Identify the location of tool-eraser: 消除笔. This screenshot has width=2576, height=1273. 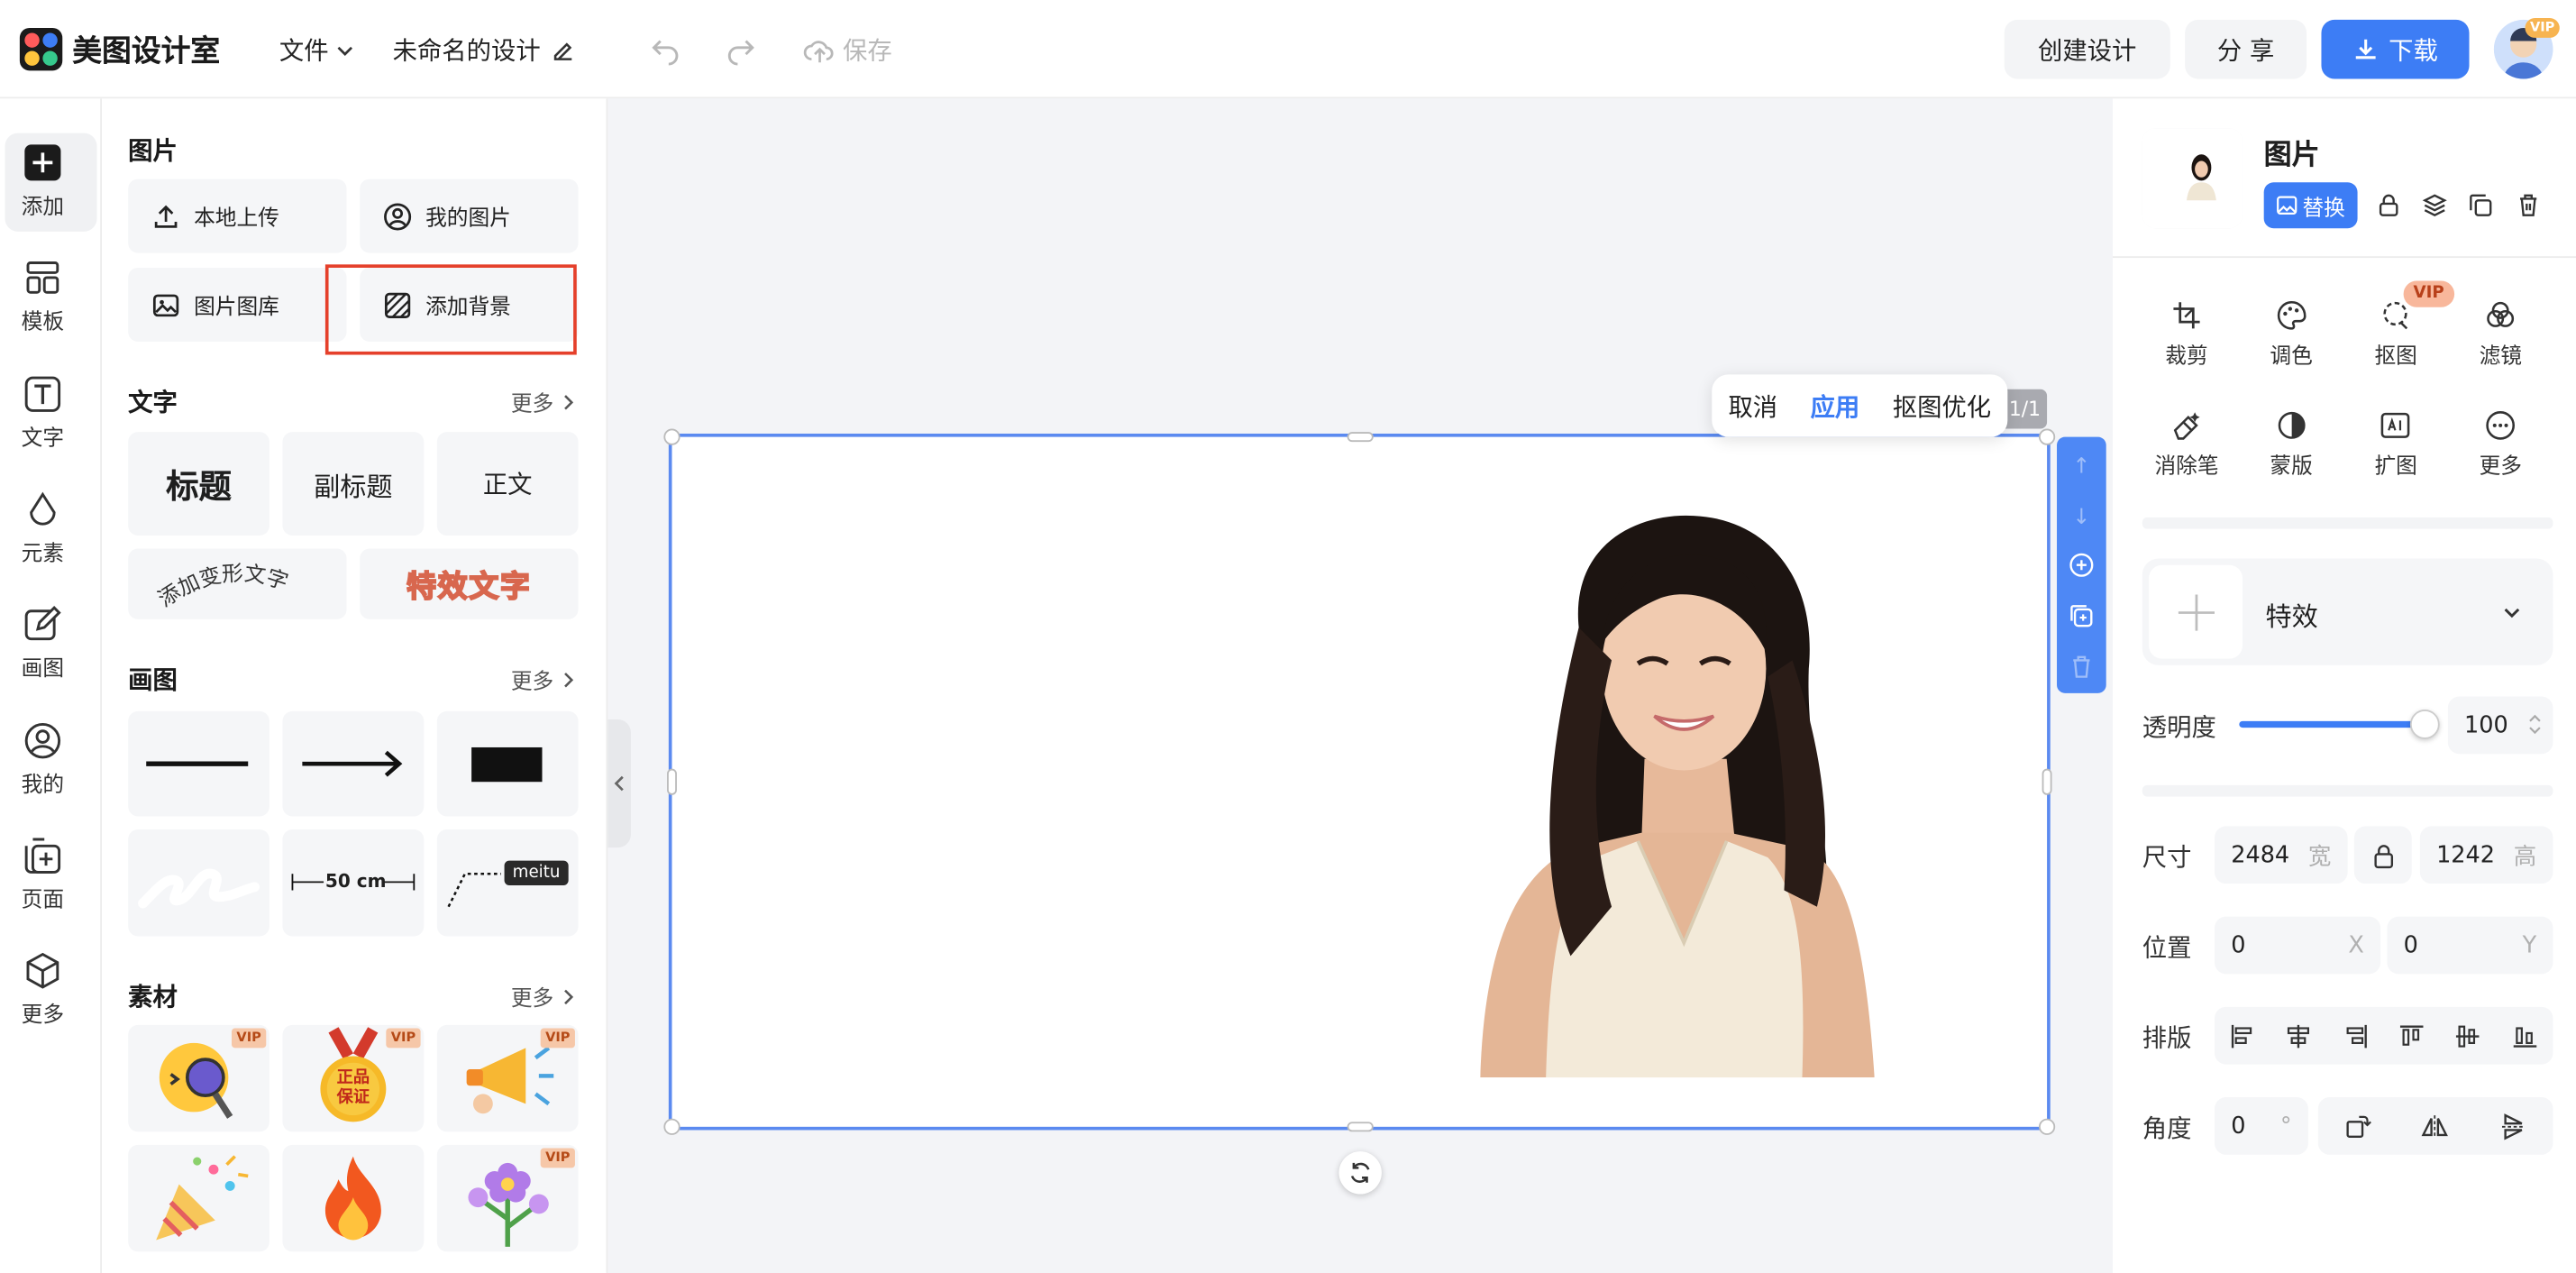
(2186, 444).